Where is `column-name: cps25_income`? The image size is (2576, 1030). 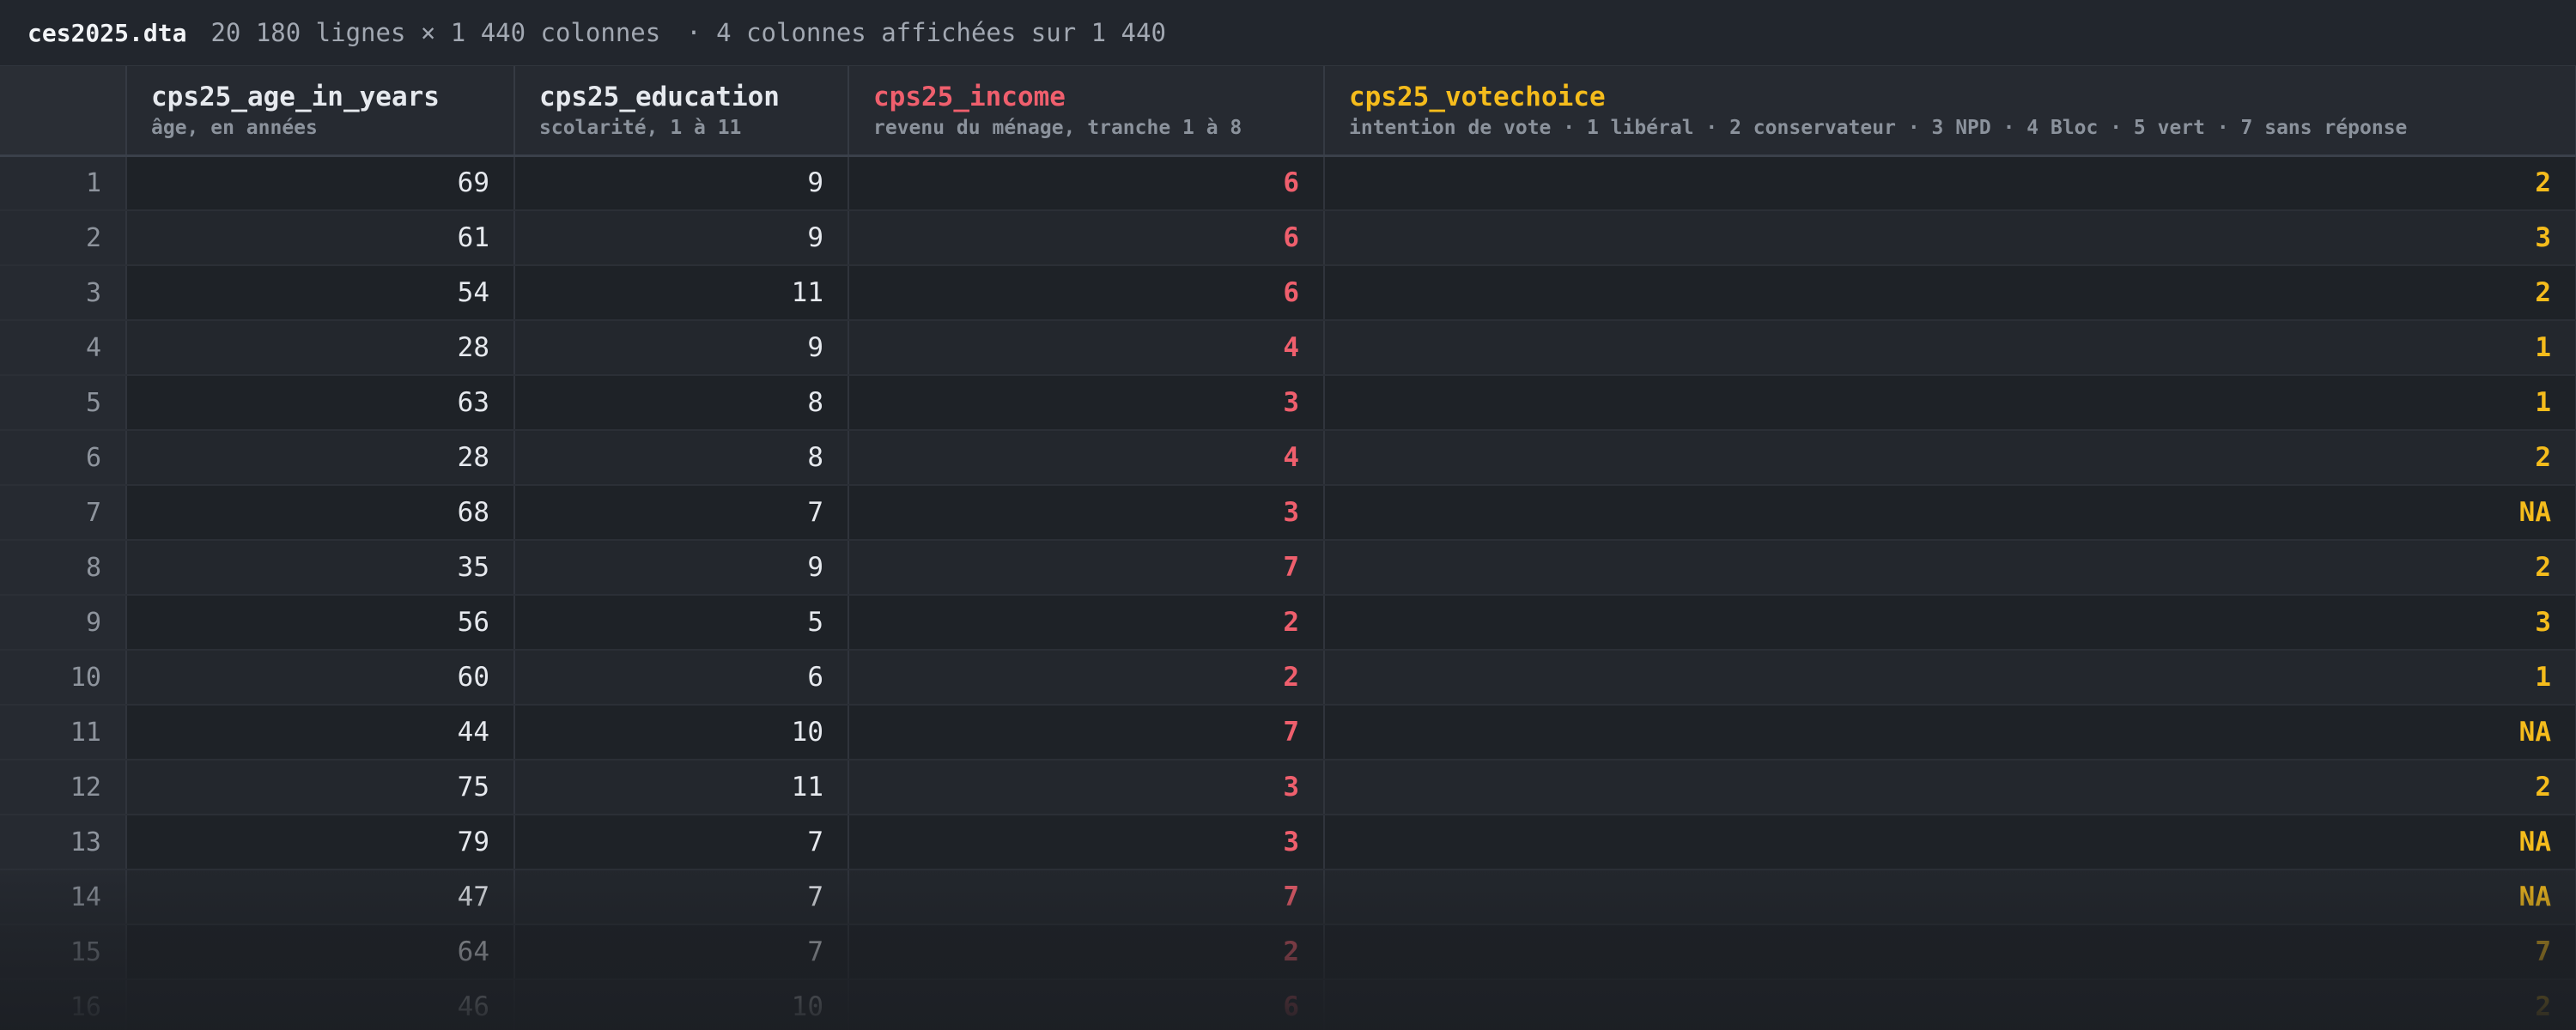 column-name: cps25_income is located at coordinates (969, 97).